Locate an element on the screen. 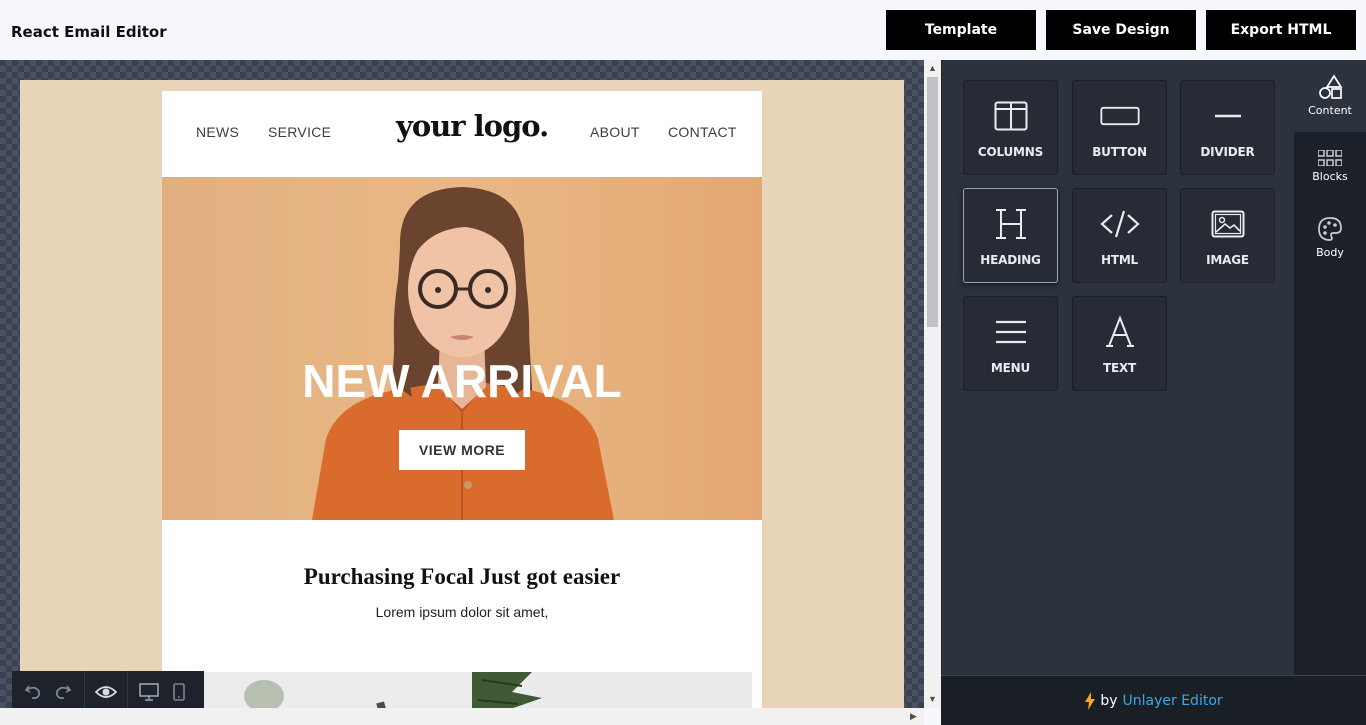 The width and height of the screenshot is (1366, 725). scroll-up-arrow-icon: ▲ is located at coordinates (932, 68).